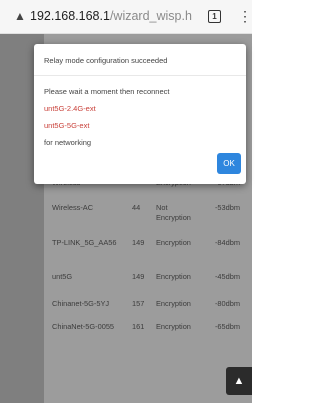  I want to click on dialog-divider, so click(140, 75).